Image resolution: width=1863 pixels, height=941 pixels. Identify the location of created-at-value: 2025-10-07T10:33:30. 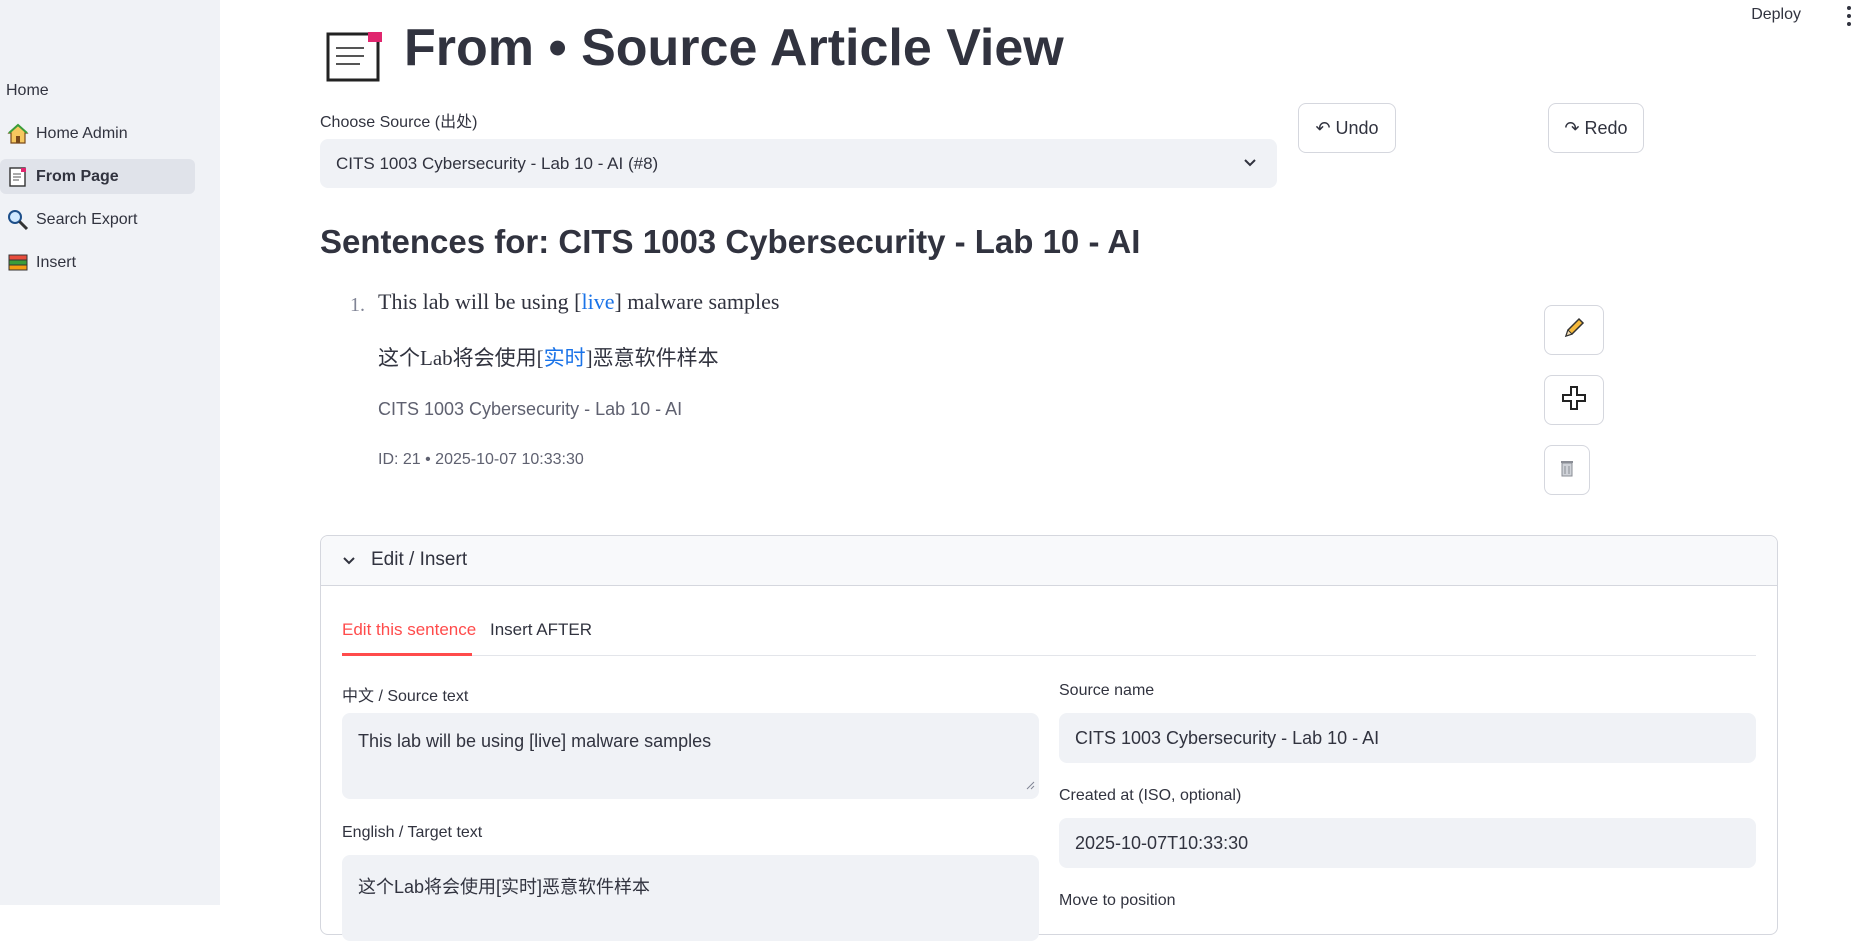
(1162, 842).